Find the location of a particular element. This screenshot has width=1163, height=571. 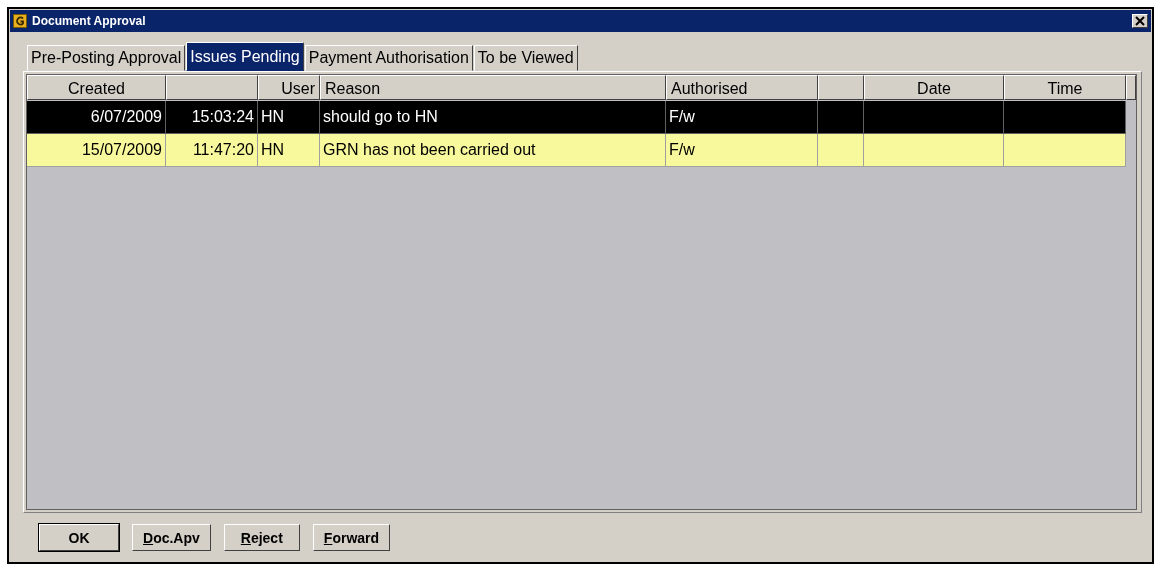

column-header: Date is located at coordinates (934, 87).